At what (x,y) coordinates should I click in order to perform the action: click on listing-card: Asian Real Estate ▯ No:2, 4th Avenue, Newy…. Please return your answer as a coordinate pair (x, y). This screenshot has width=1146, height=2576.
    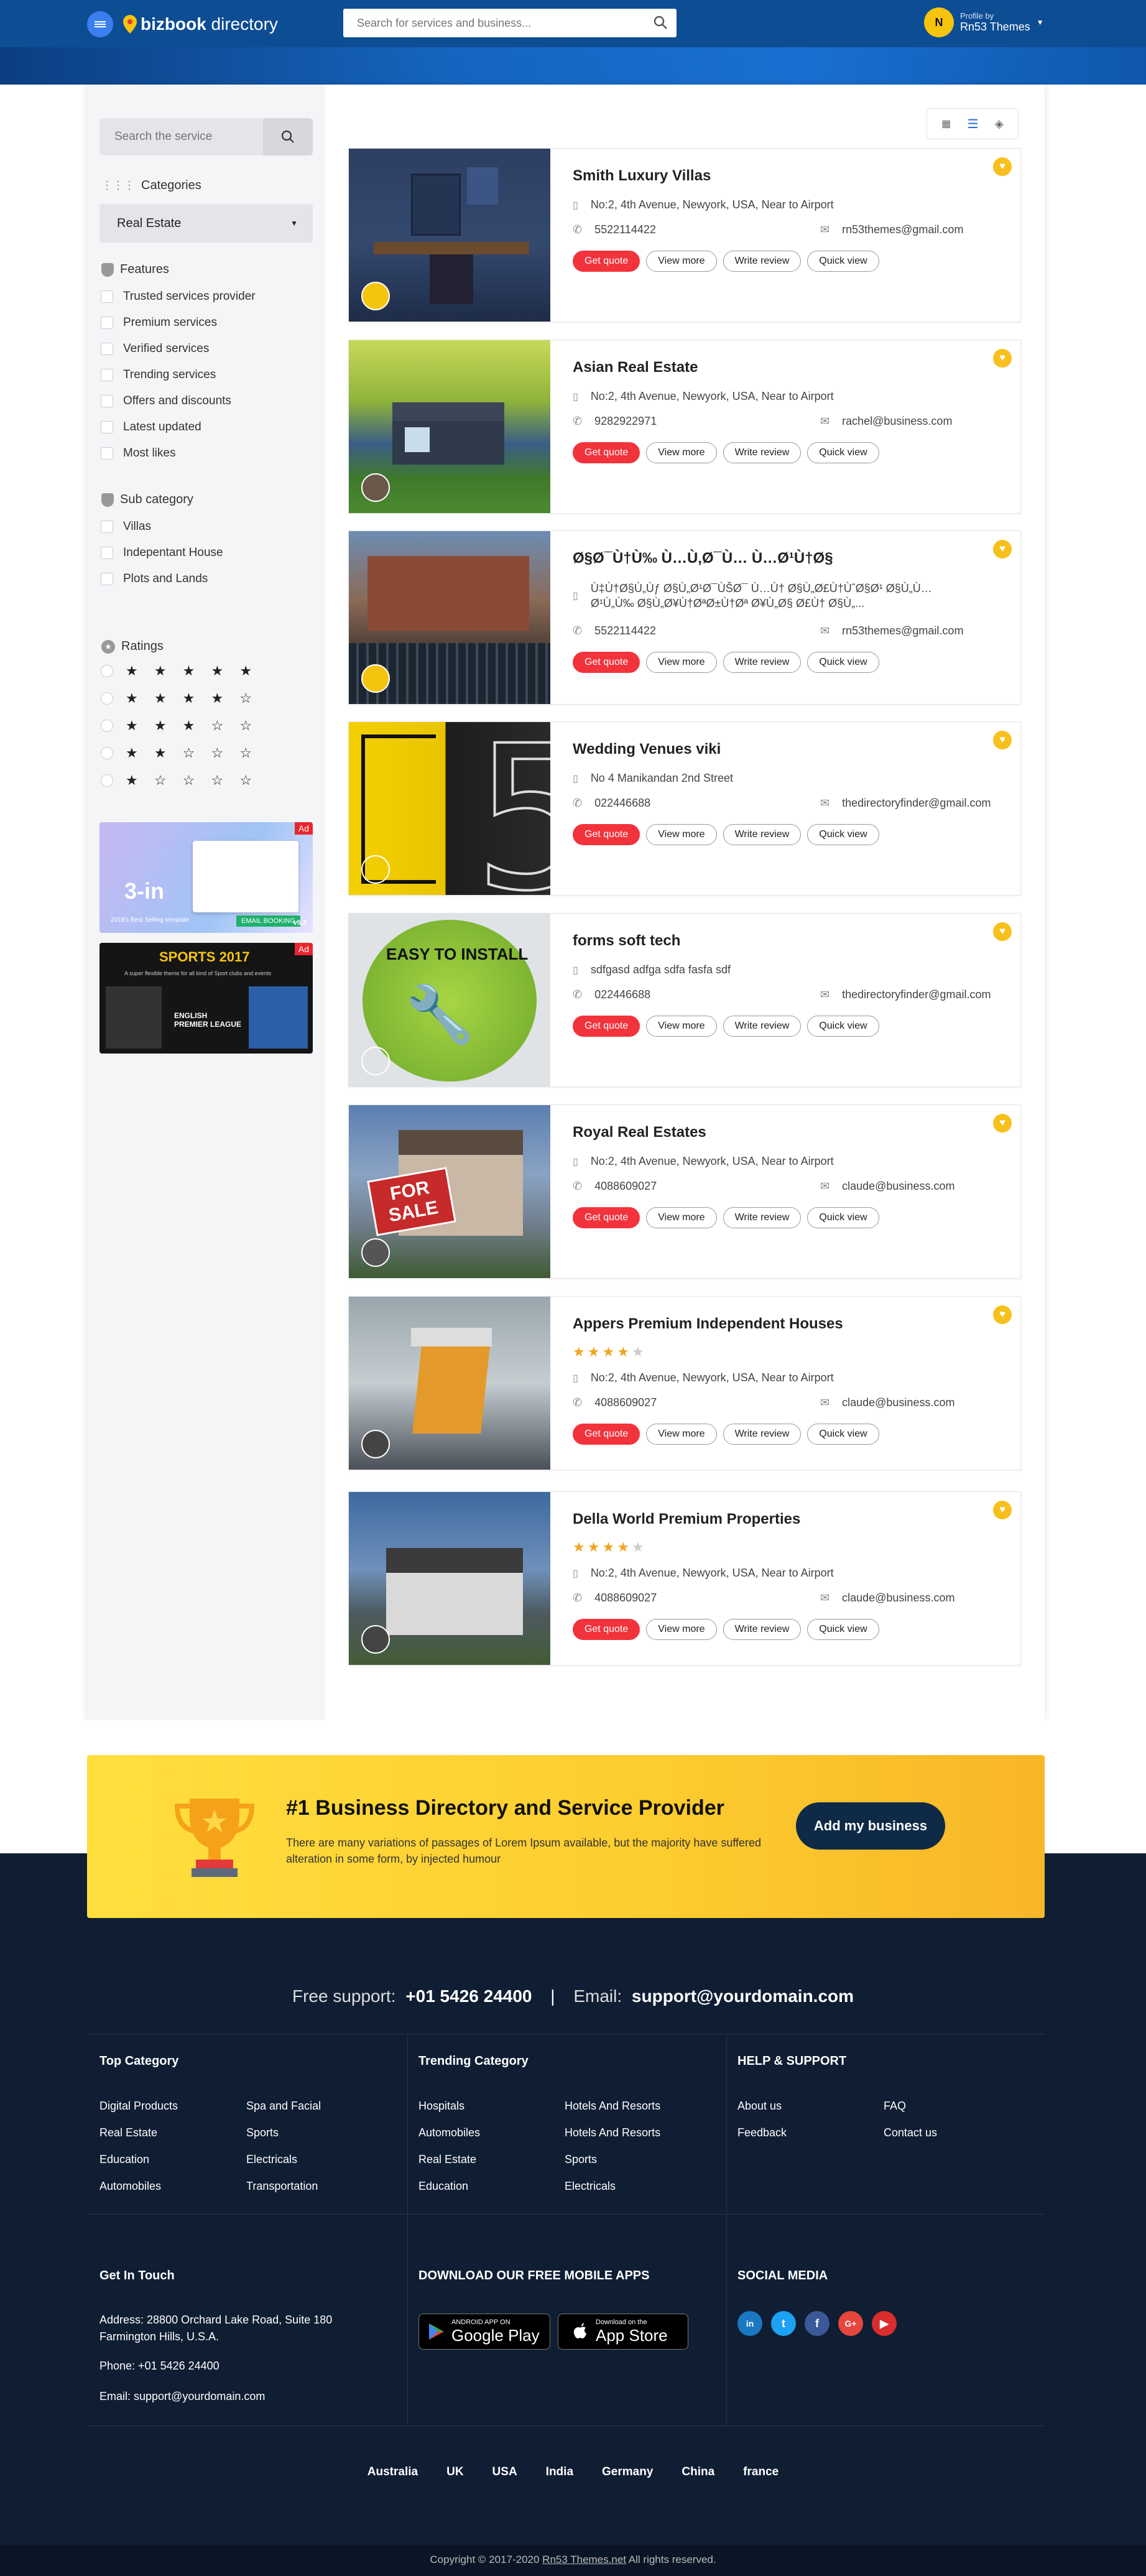
    Looking at the image, I should click on (684, 427).